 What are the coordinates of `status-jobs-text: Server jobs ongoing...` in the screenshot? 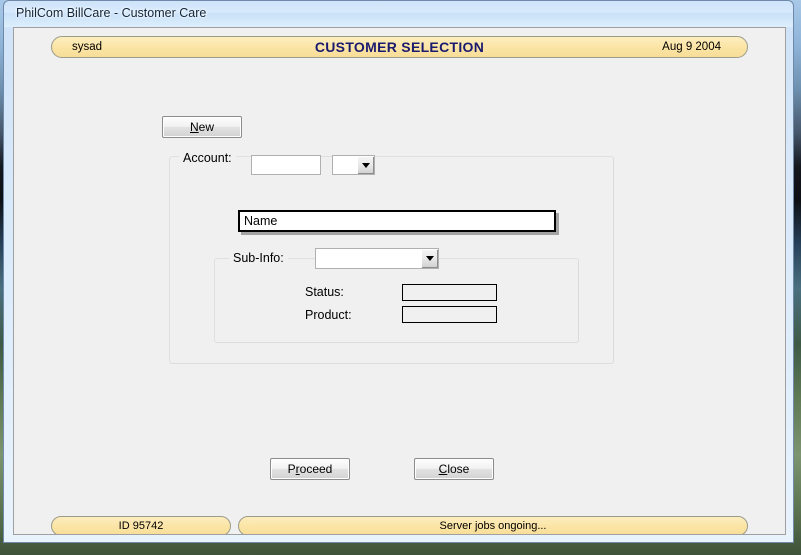 It's located at (493, 526).